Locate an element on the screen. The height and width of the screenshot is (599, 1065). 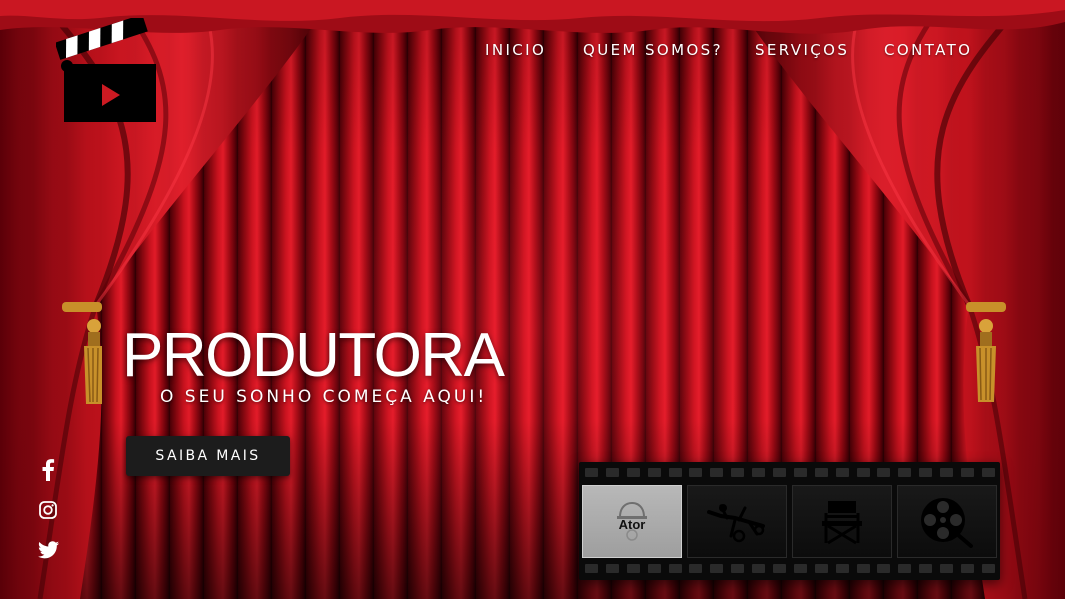
service-label-ator: Ator is located at coordinates (632, 524).